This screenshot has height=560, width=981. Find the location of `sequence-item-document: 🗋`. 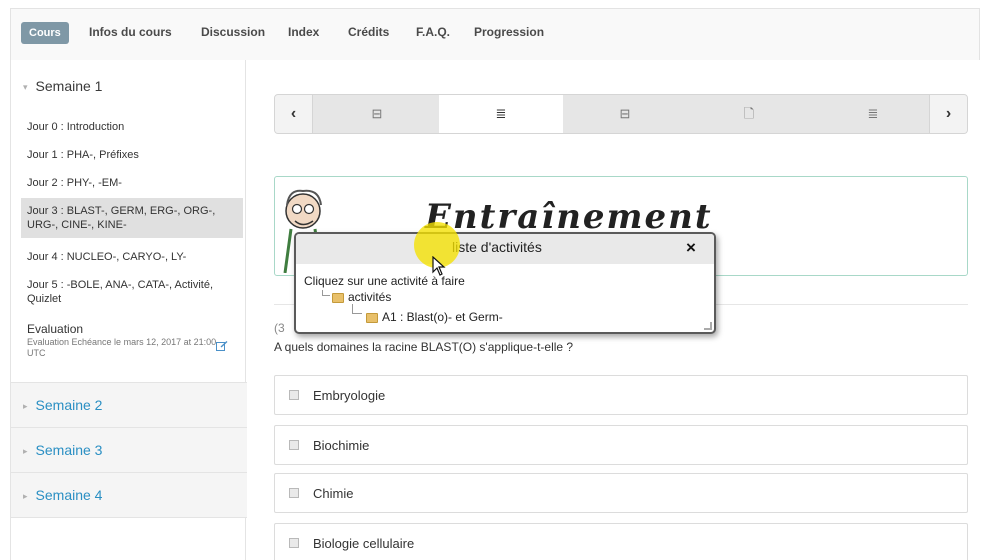

sequence-item-document: 🗋 is located at coordinates (749, 114).